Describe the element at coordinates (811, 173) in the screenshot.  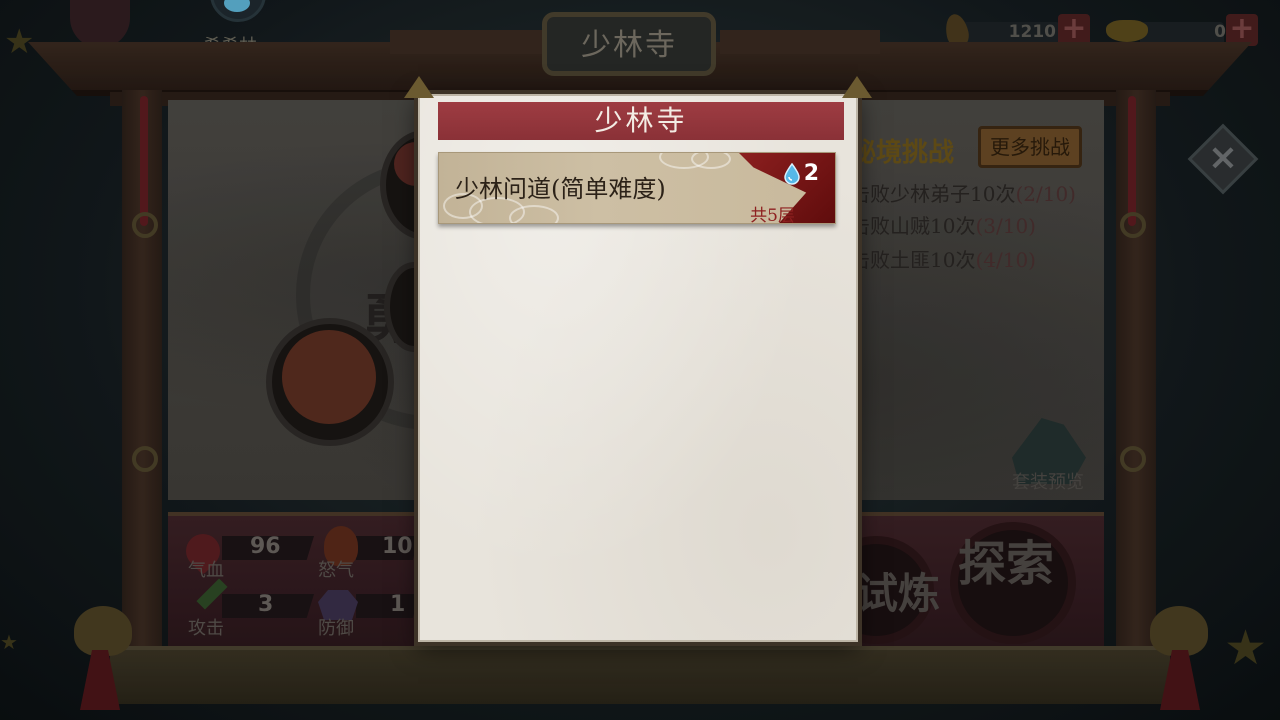
I see `stage-cost: 2` at that location.